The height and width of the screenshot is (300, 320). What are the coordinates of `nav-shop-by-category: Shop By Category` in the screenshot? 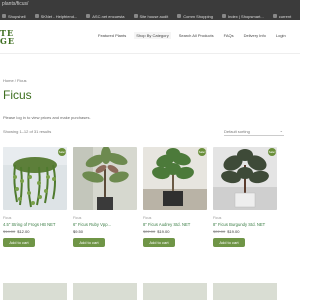 It's located at (152, 35).